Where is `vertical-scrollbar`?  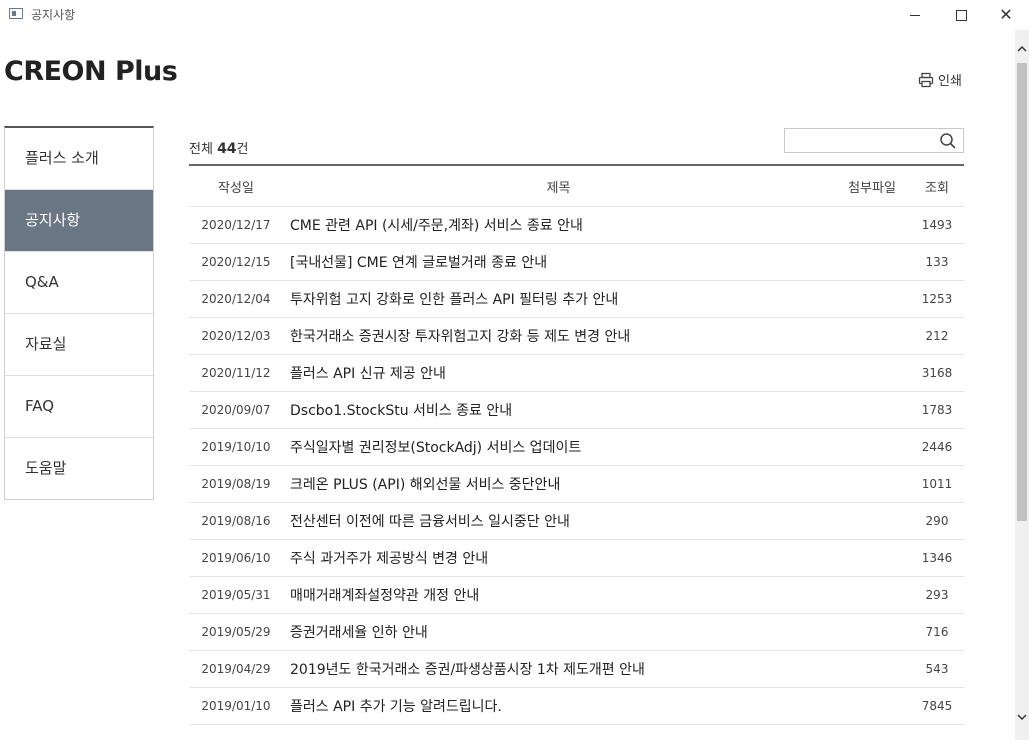 vertical-scrollbar is located at coordinates (1022, 385).